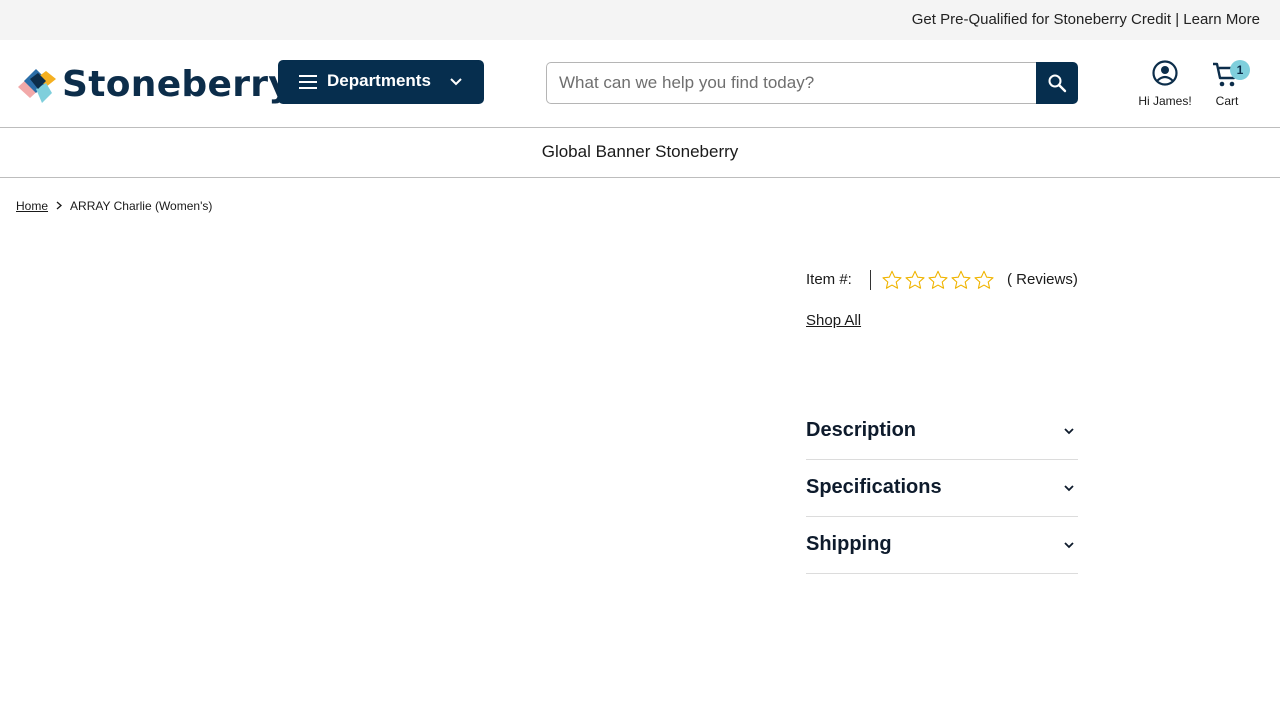  Describe the element at coordinates (829, 279) in the screenshot. I see `item-number-label: Item #:` at that location.